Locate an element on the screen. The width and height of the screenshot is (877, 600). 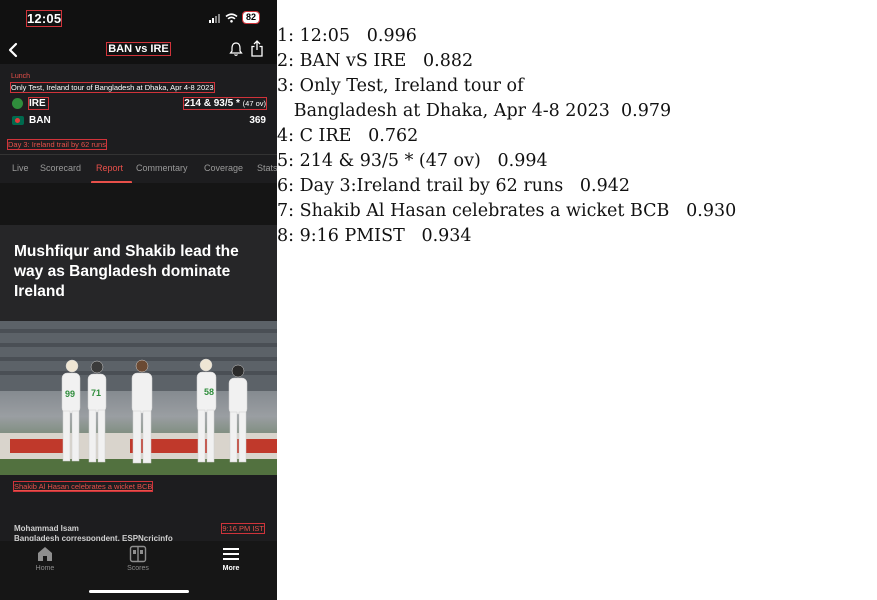
ocr-line-continuation: Bangladesh at Dhaka, Apr 4-8 2023 0.979 is located at coordinates (482, 111).